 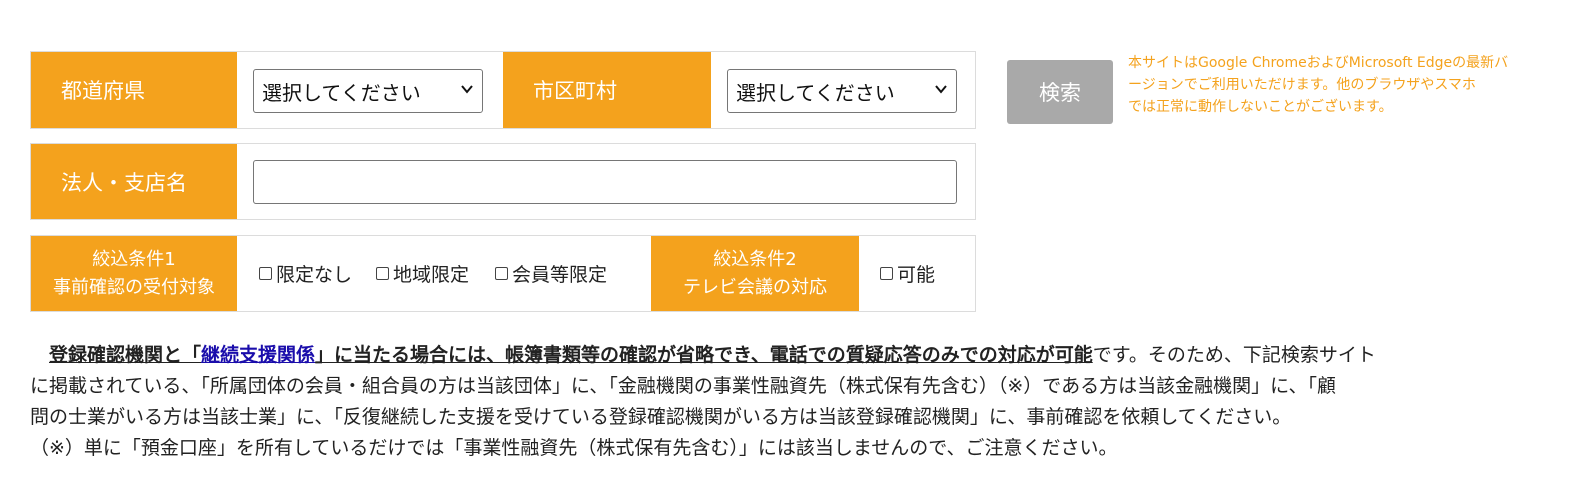 What do you see at coordinates (134, 287) in the screenshot?
I see `filter1-label-line2: 事前確認の受付対象` at bounding box center [134, 287].